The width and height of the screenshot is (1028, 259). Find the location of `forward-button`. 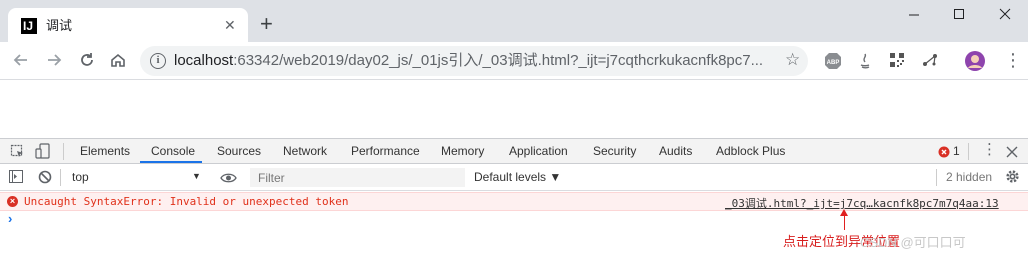

forward-button is located at coordinates (54, 62).